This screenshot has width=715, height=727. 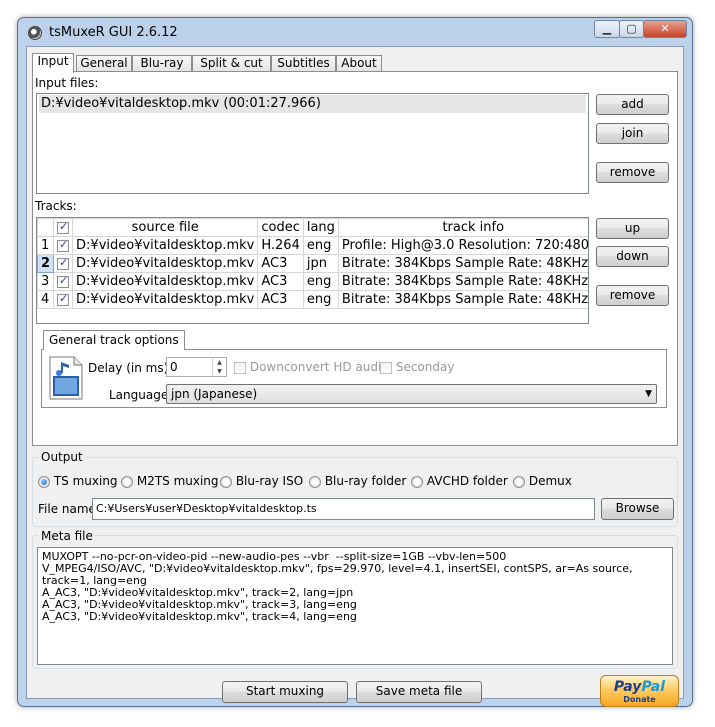 What do you see at coordinates (46, 245) in the screenshot?
I see `row-number: 1` at bounding box center [46, 245].